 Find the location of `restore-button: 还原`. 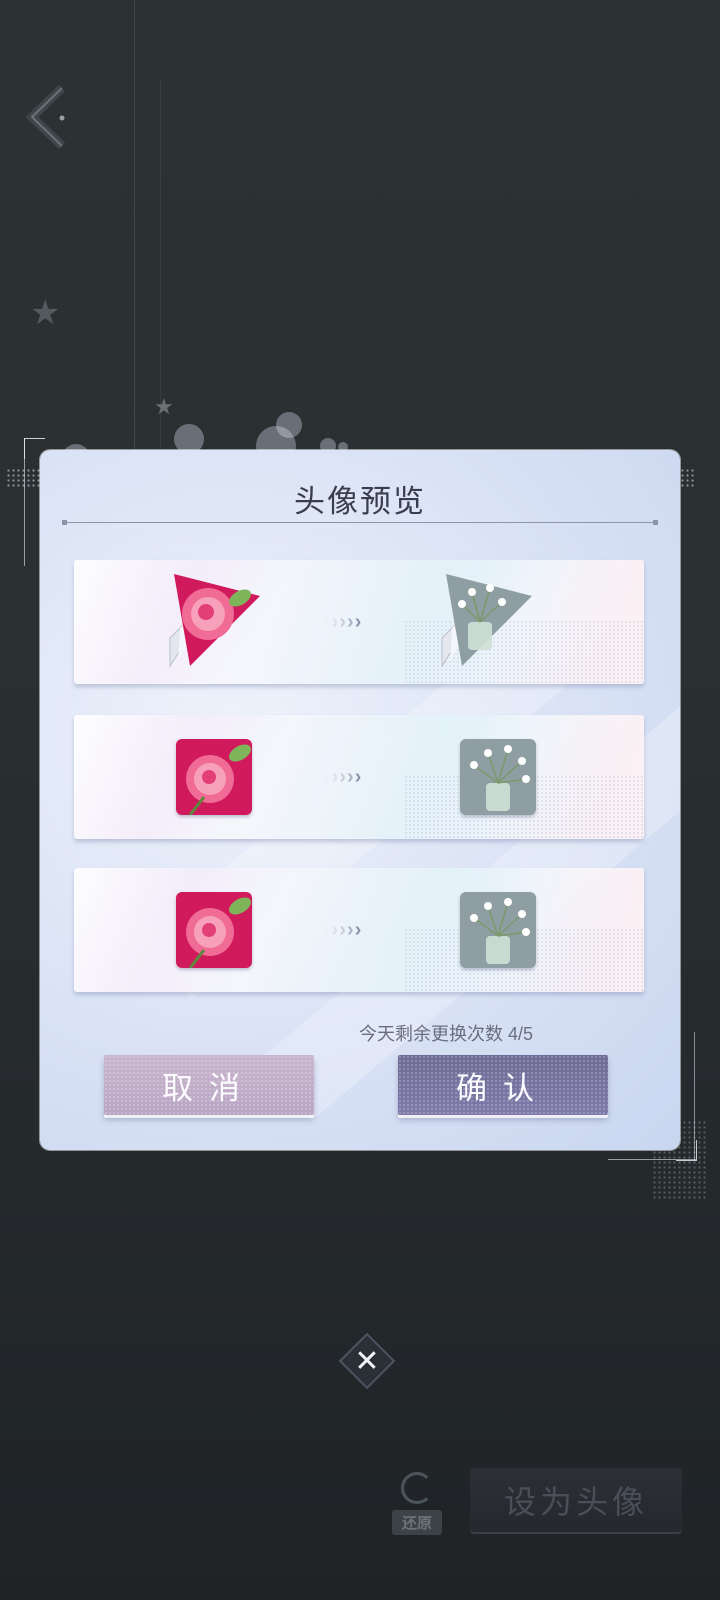

restore-button: 还原 is located at coordinates (417, 1504).